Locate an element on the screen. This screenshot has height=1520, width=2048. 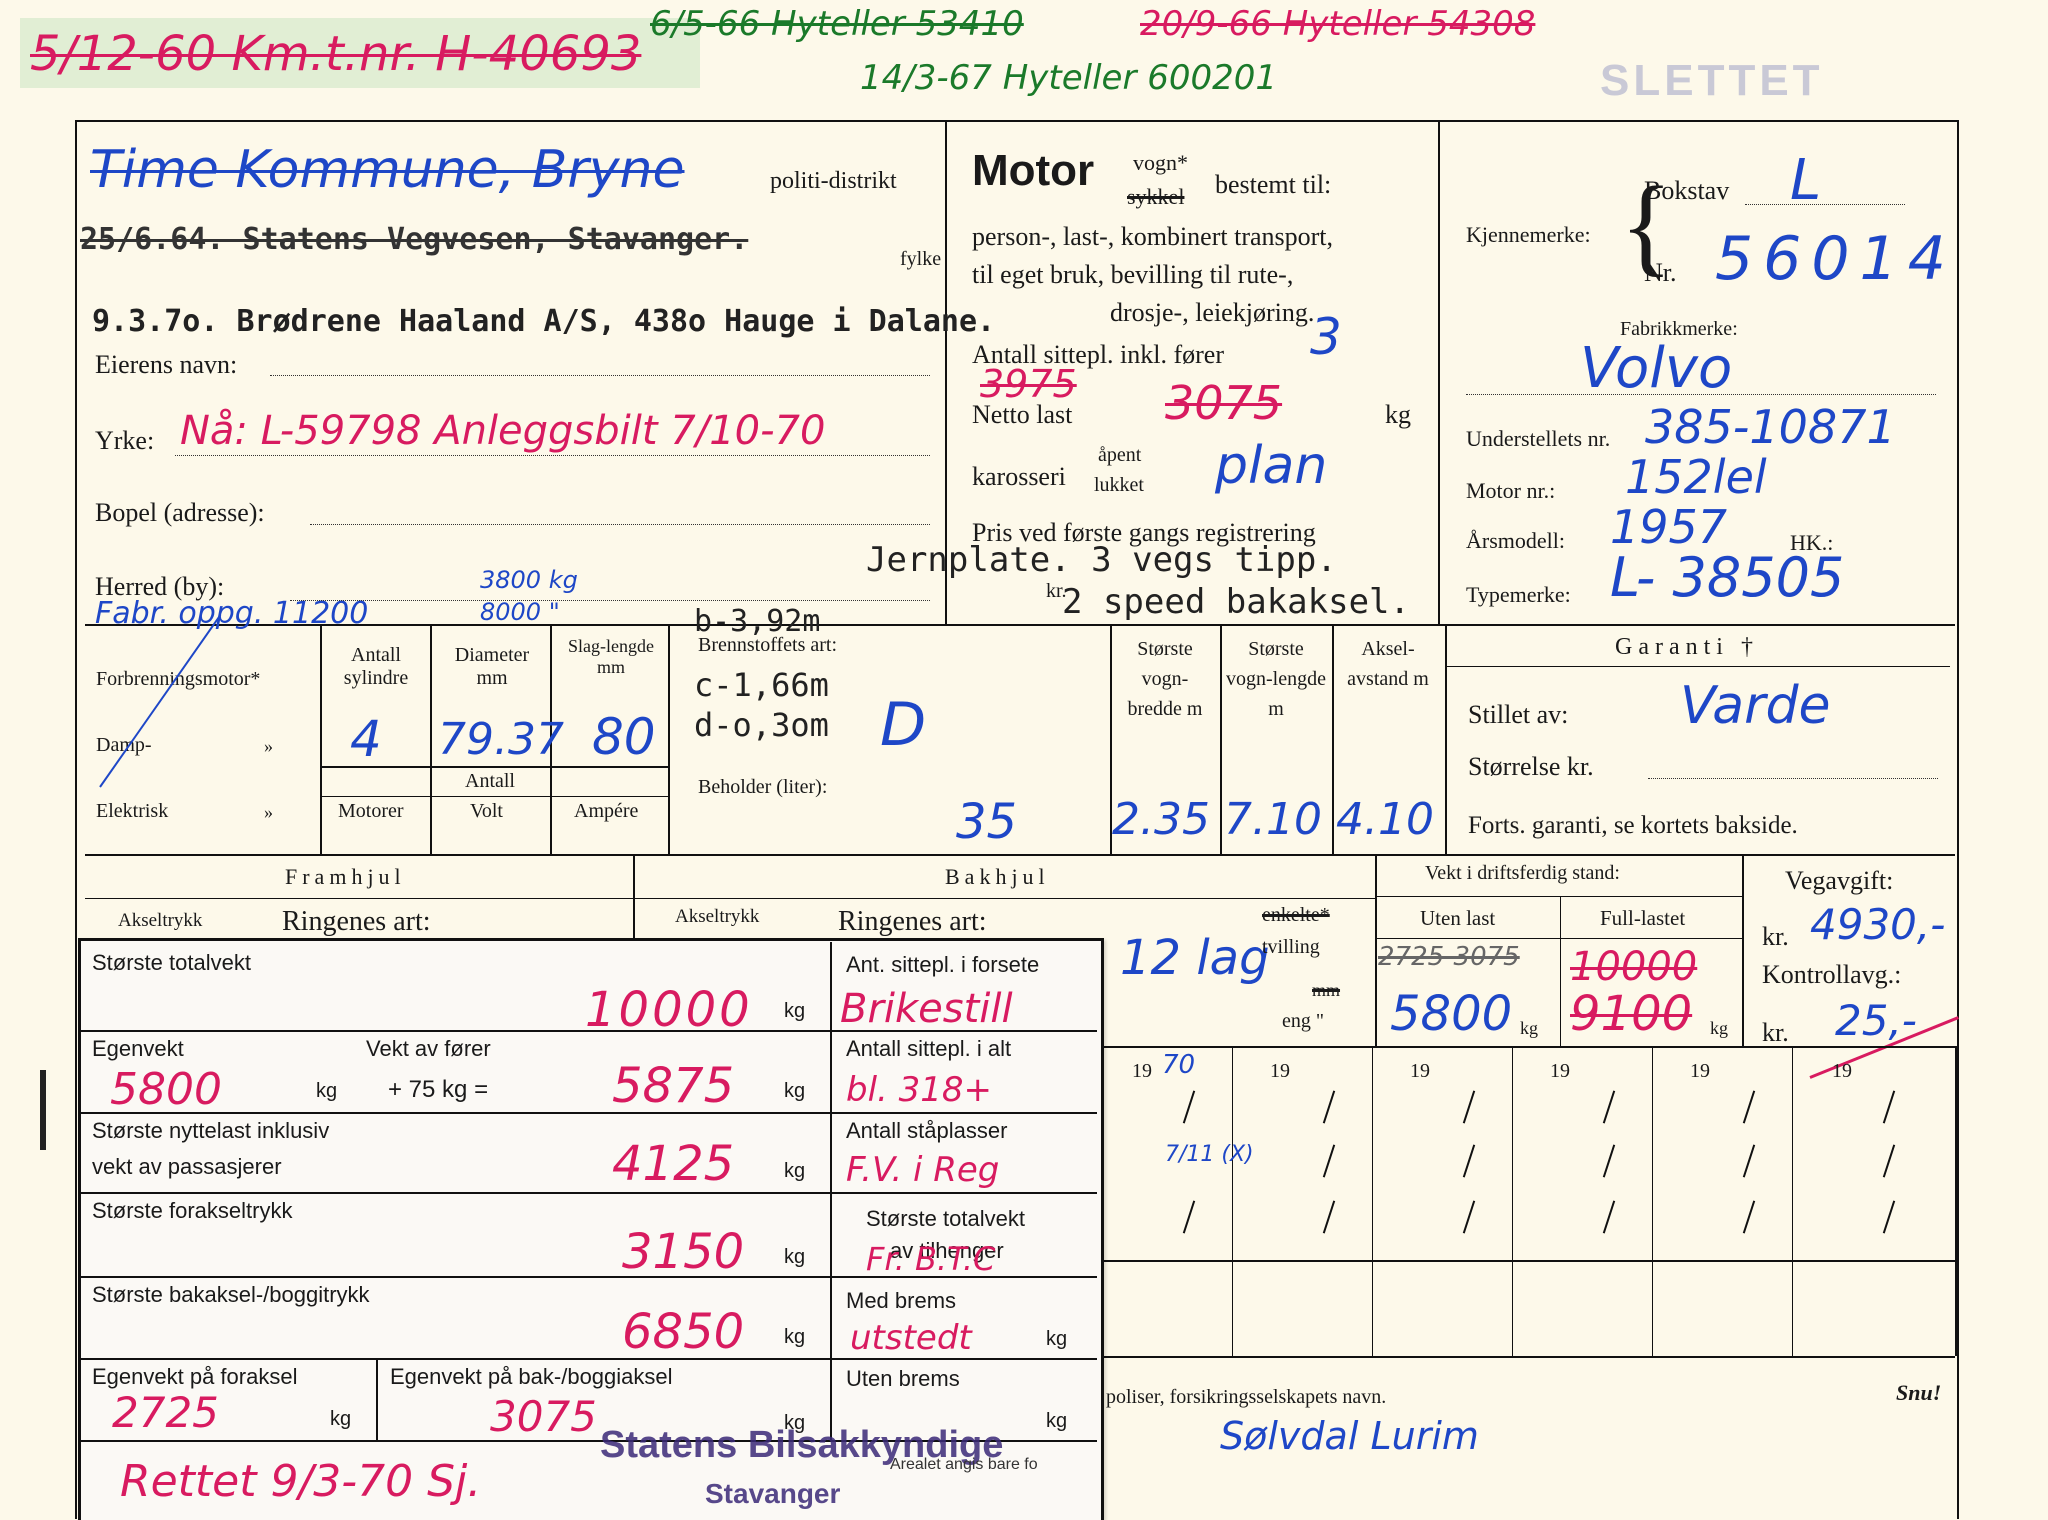
understell-label: Understellets nr. is located at coordinates (1538, 438).